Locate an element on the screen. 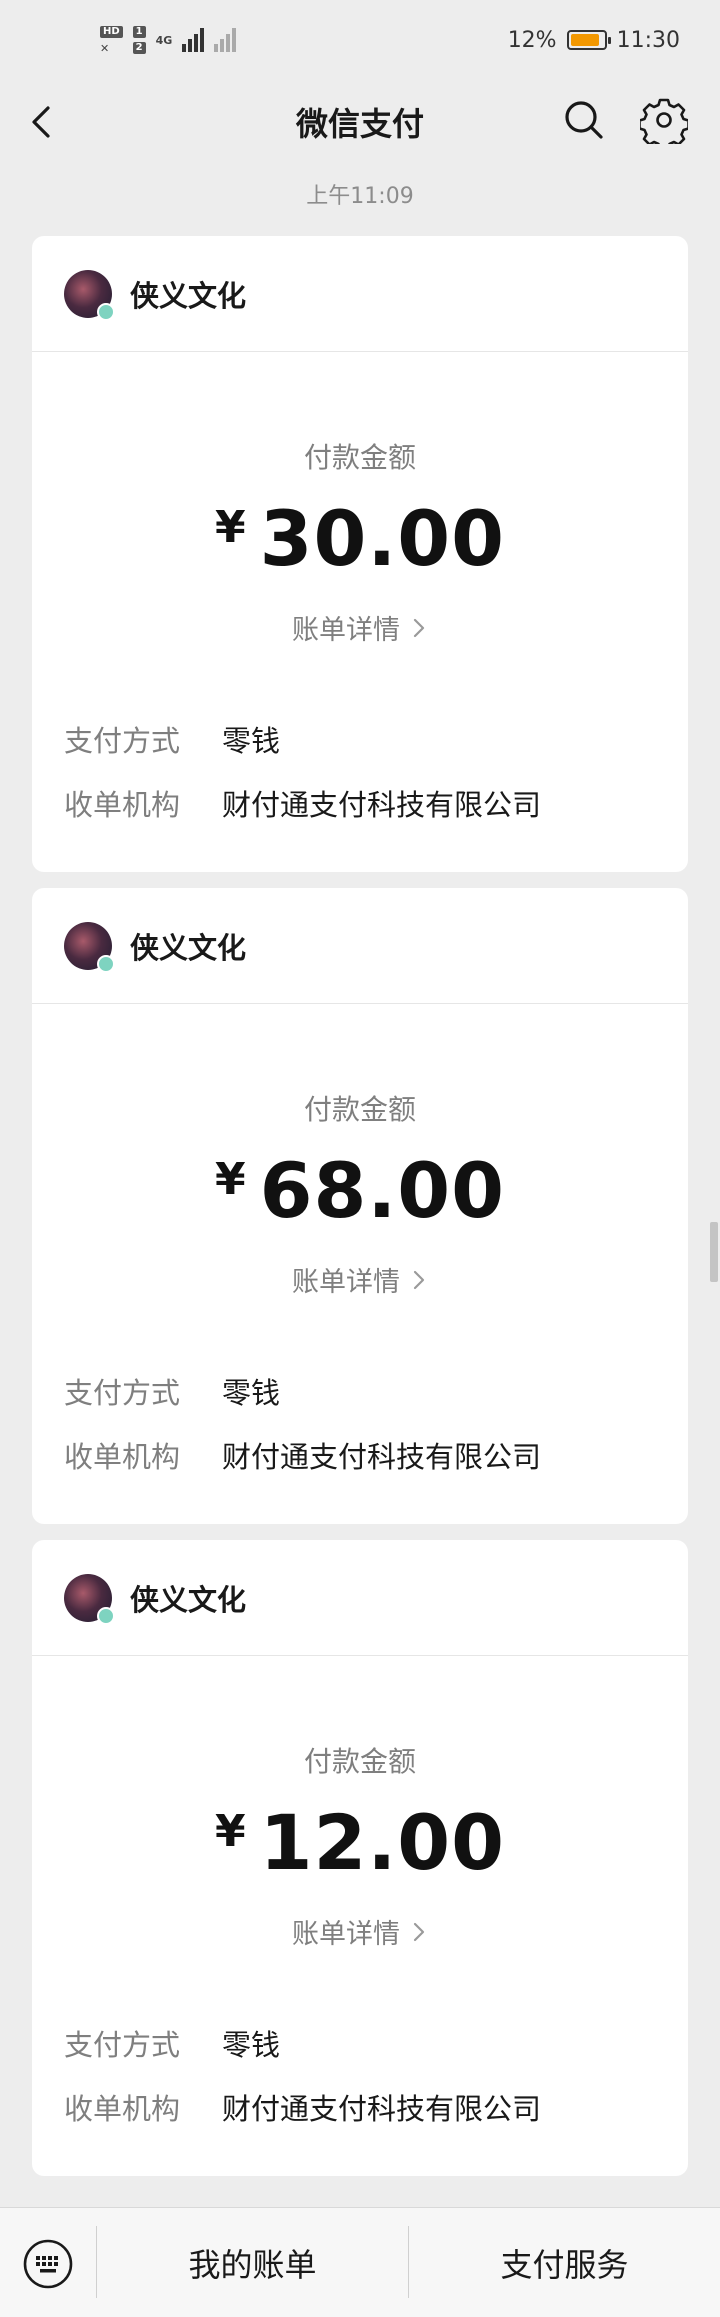 This screenshot has width=720, height=2317. sim1-badge: 1 is located at coordinates (139, 32).